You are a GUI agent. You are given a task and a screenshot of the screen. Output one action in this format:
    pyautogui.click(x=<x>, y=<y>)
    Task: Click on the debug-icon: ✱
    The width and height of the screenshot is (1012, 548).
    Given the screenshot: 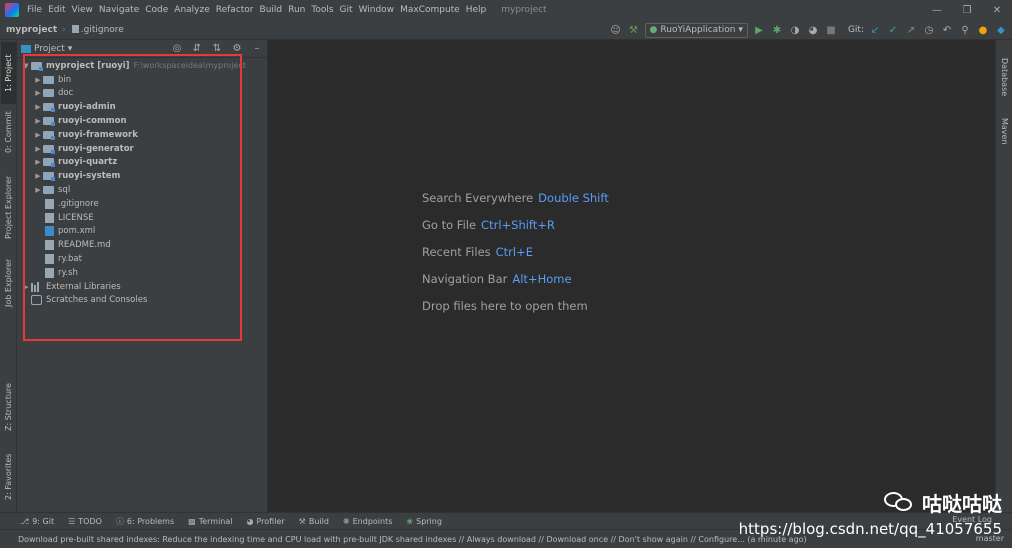 What is the action you would take?
    pyautogui.click(x=777, y=30)
    